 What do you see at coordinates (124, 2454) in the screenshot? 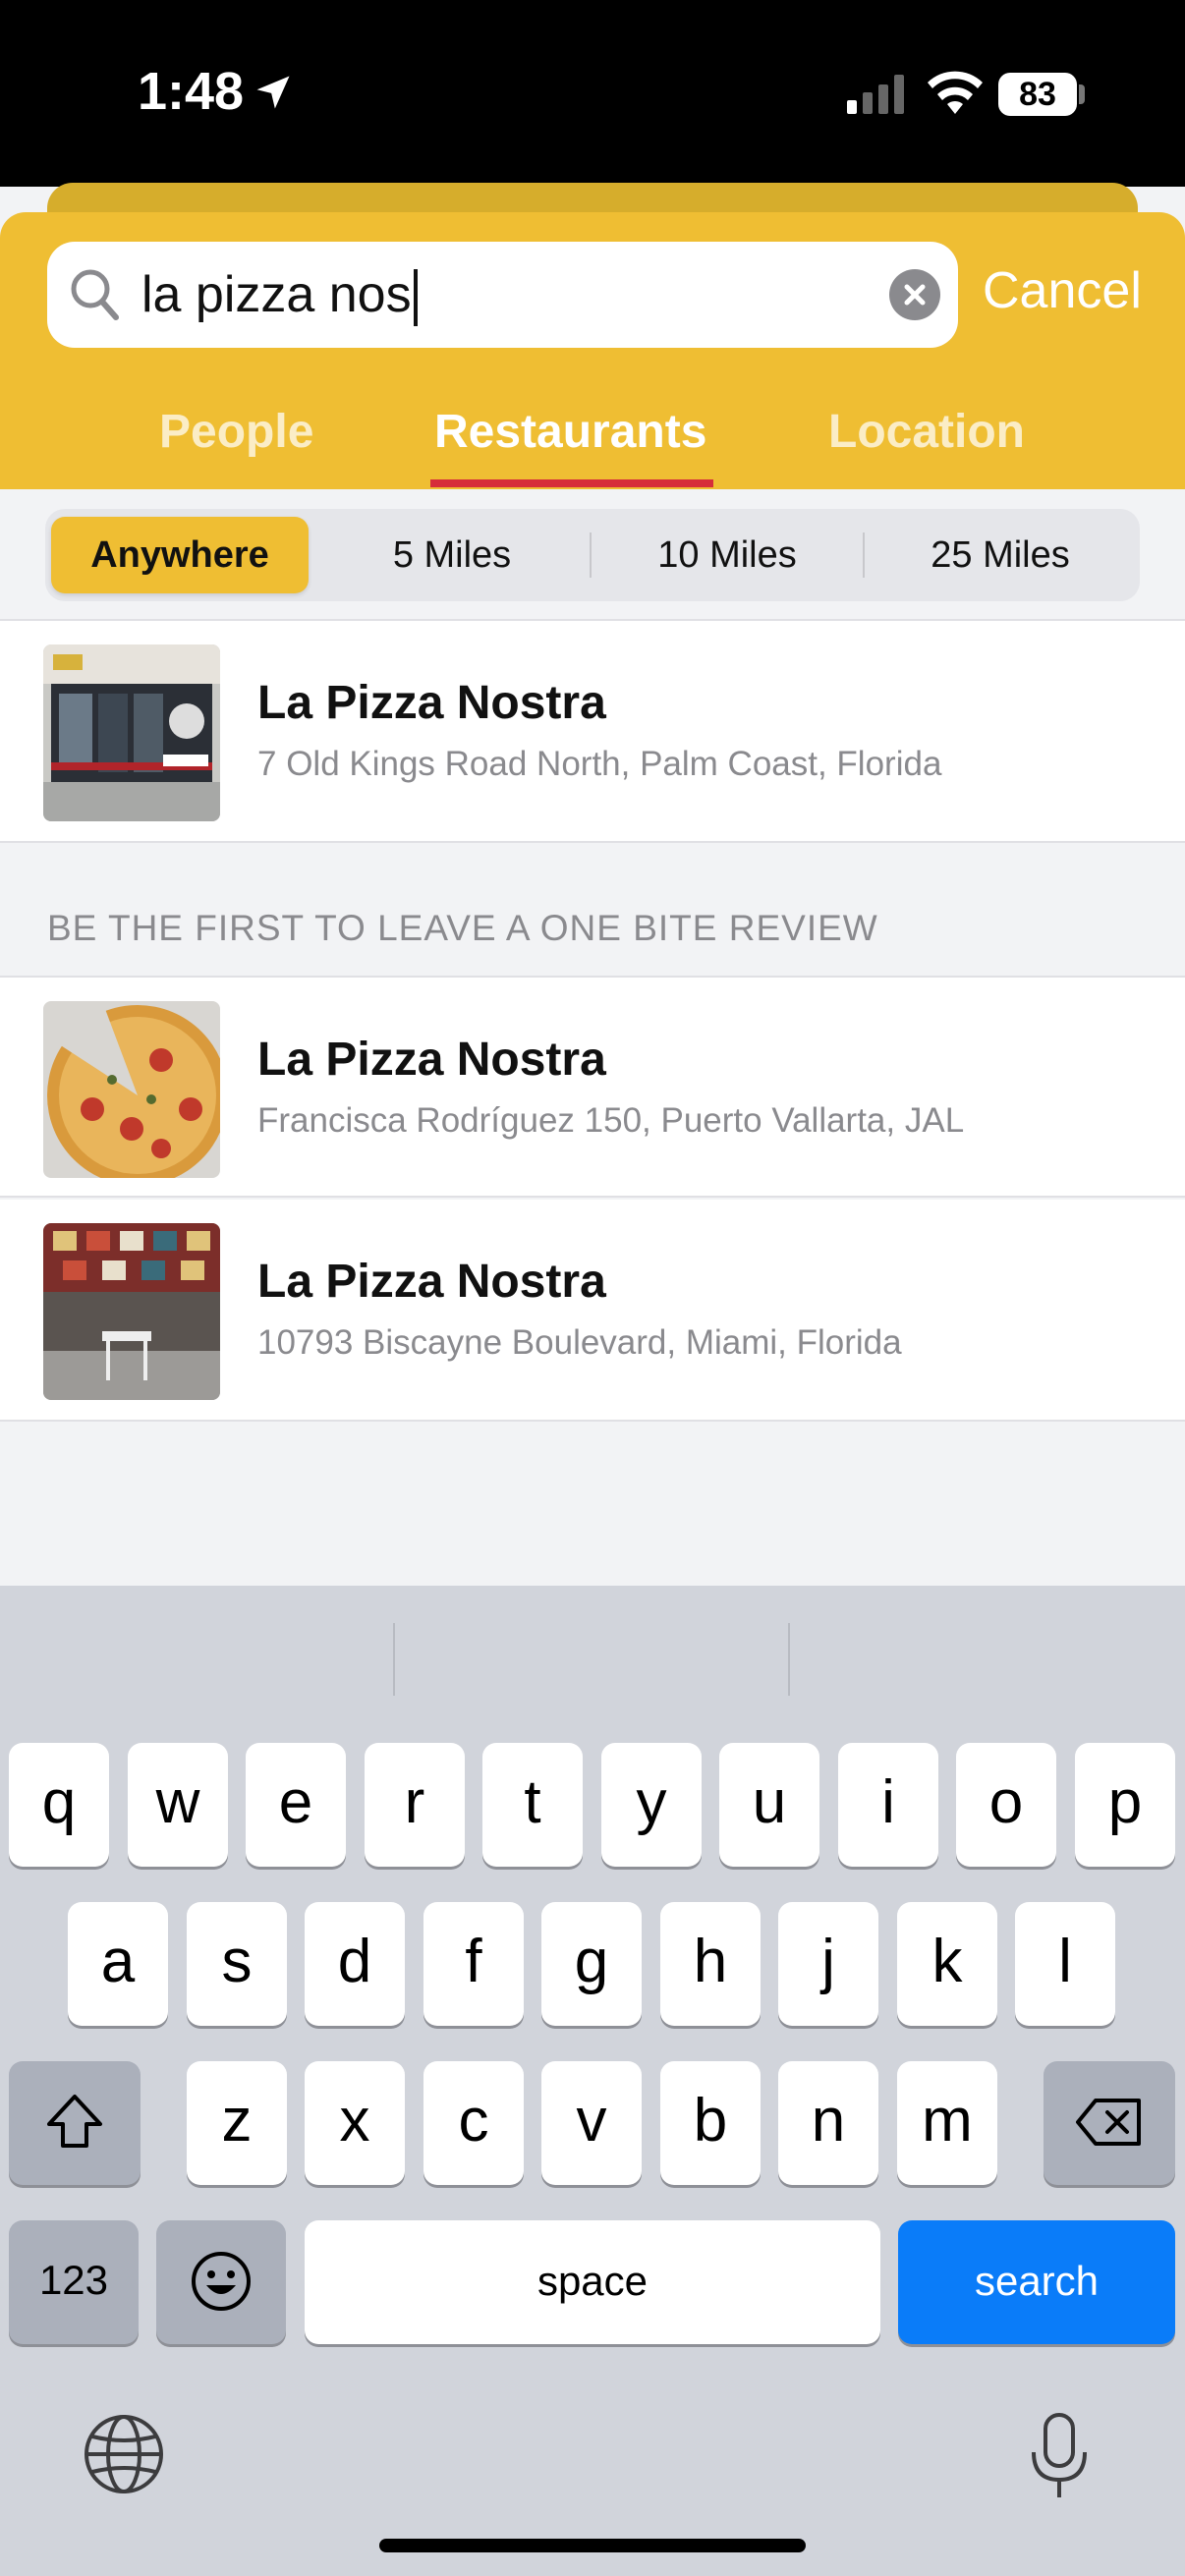
I see `globe-icon` at bounding box center [124, 2454].